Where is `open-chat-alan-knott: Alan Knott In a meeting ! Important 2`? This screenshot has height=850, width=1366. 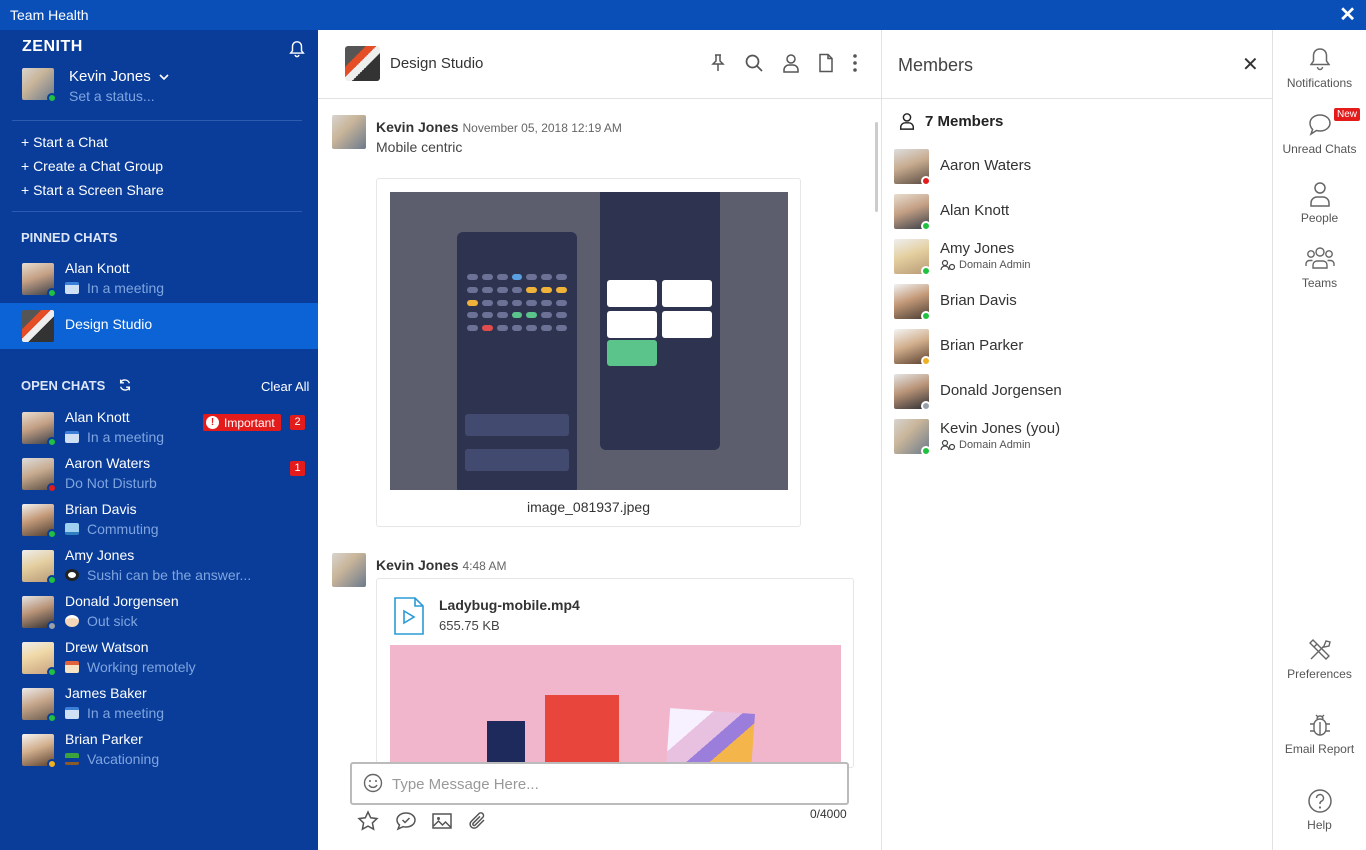 open-chat-alan-knott: Alan Knott In a meeting ! Important 2 is located at coordinates (159, 428).